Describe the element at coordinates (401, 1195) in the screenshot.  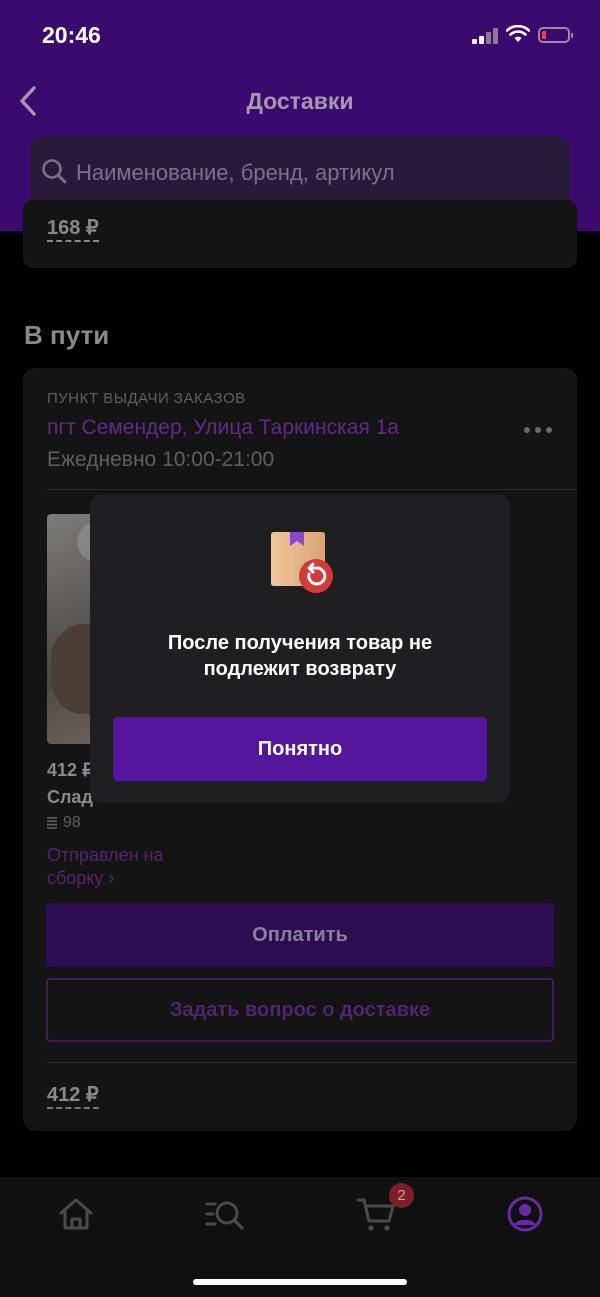
I see `cart-badge: 2` at that location.